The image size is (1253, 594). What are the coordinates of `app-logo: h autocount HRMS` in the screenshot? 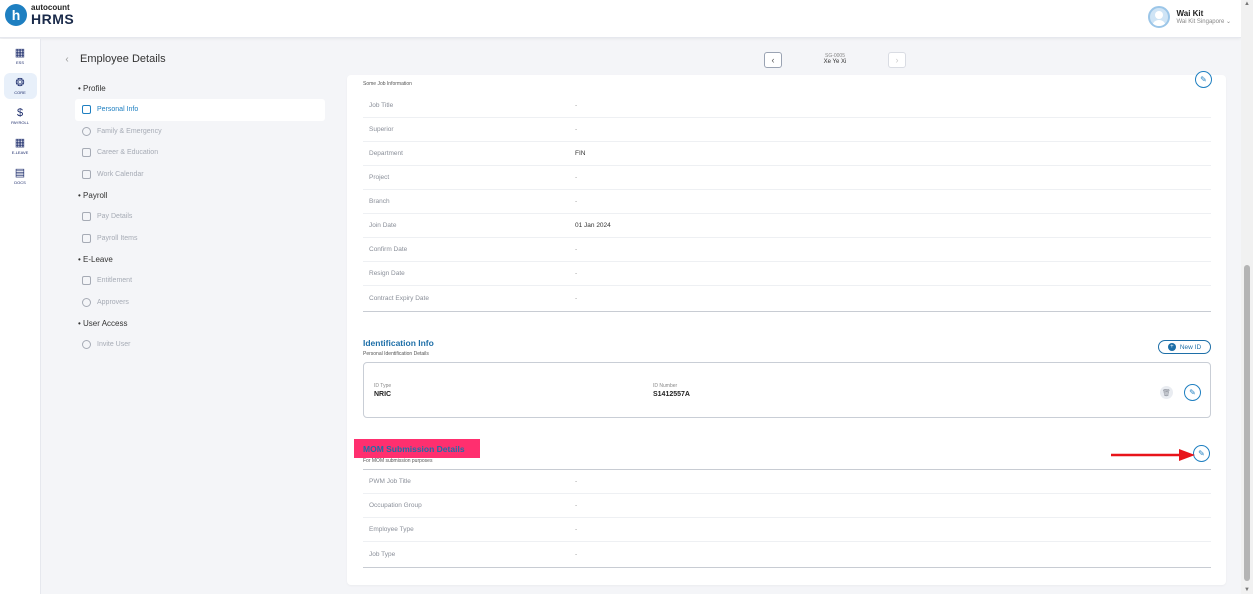 It's located at (39, 15).